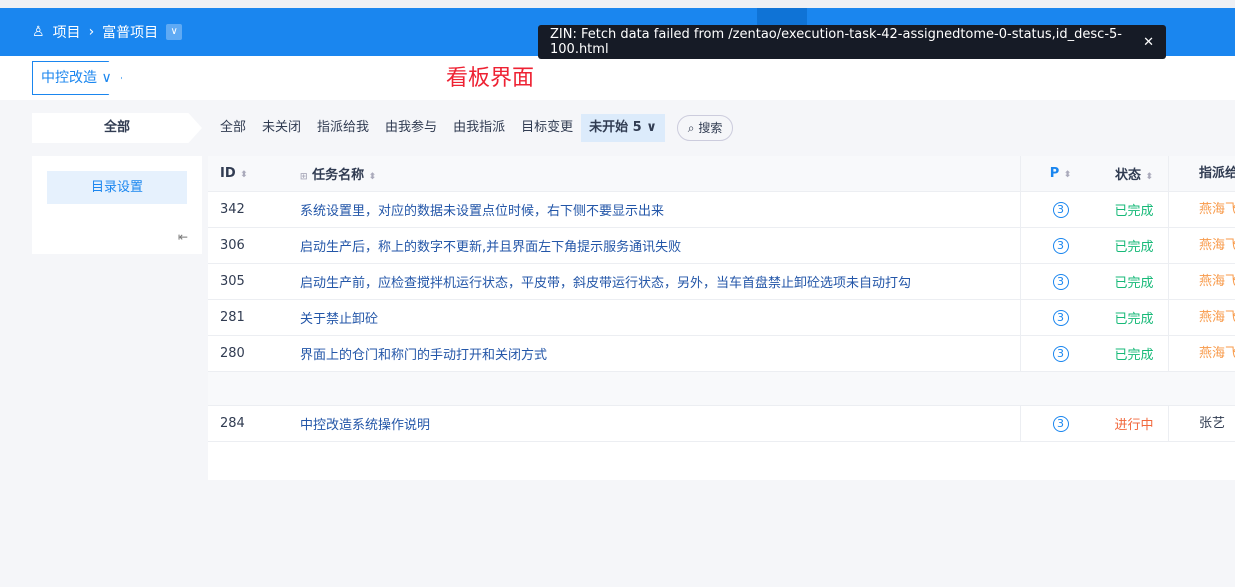 This screenshot has height=587, width=1235. I want to click on filter-tabs: 全部 未关闭 指派给我 由我参与 由我指派 目标变更 未开始 5 ∨ ⌕ 搜索, so click(473, 128).